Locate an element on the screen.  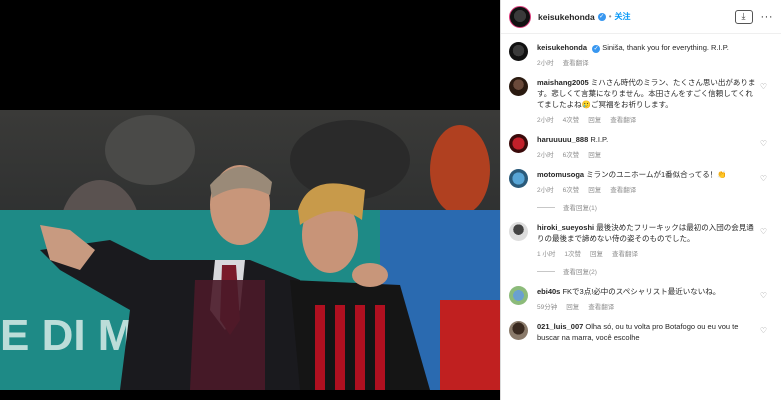
commenter-username: haruuuuu_888 is located at coordinates (562, 139).